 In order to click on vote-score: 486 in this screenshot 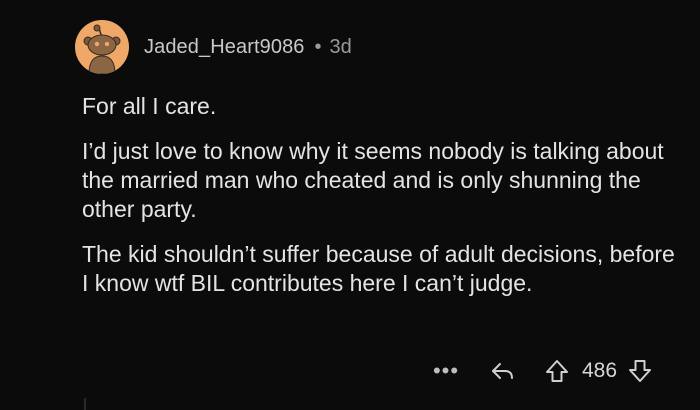, I will do `click(600, 370)`.